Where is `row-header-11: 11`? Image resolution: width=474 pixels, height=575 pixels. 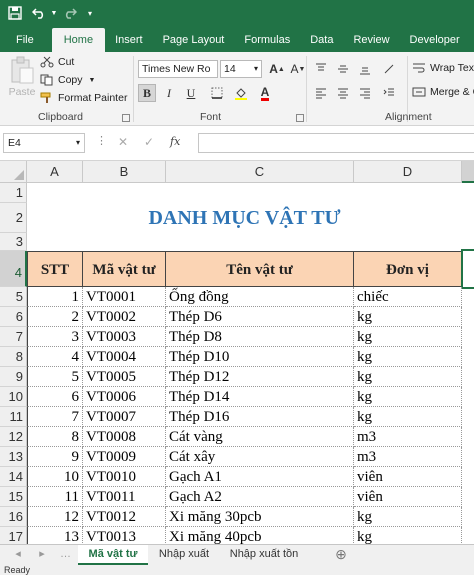
row-header-11: 11 is located at coordinates (13, 417).